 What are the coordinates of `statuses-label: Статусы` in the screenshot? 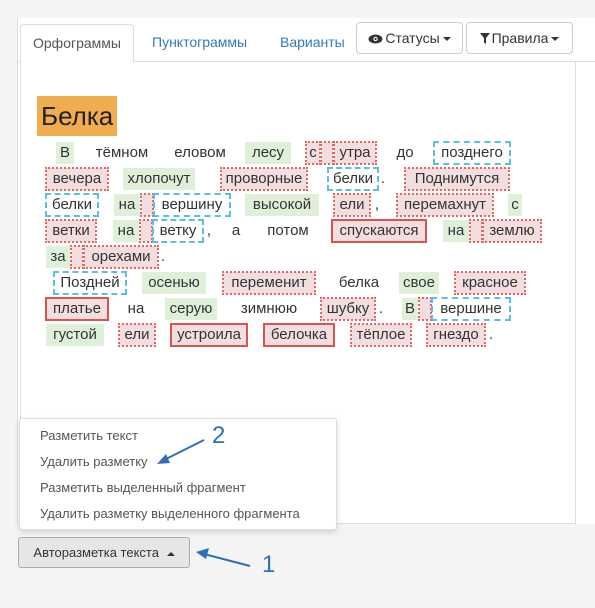 It's located at (412, 38).